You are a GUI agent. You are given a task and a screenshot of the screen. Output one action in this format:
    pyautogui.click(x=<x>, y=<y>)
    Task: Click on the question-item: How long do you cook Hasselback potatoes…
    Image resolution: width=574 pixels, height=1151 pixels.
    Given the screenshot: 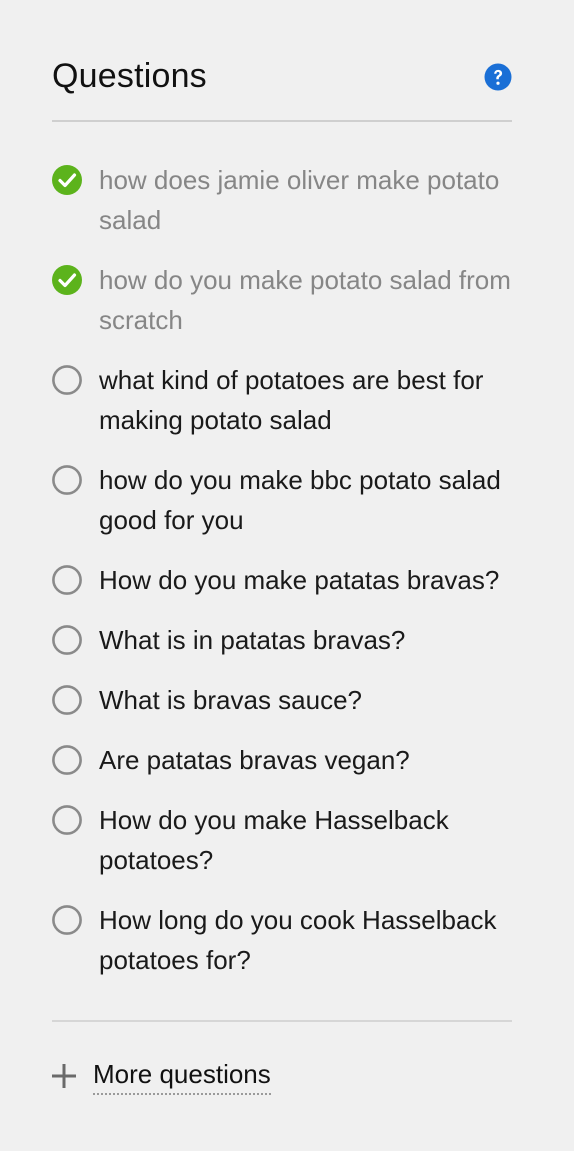 What is the action you would take?
    pyautogui.click(x=282, y=940)
    